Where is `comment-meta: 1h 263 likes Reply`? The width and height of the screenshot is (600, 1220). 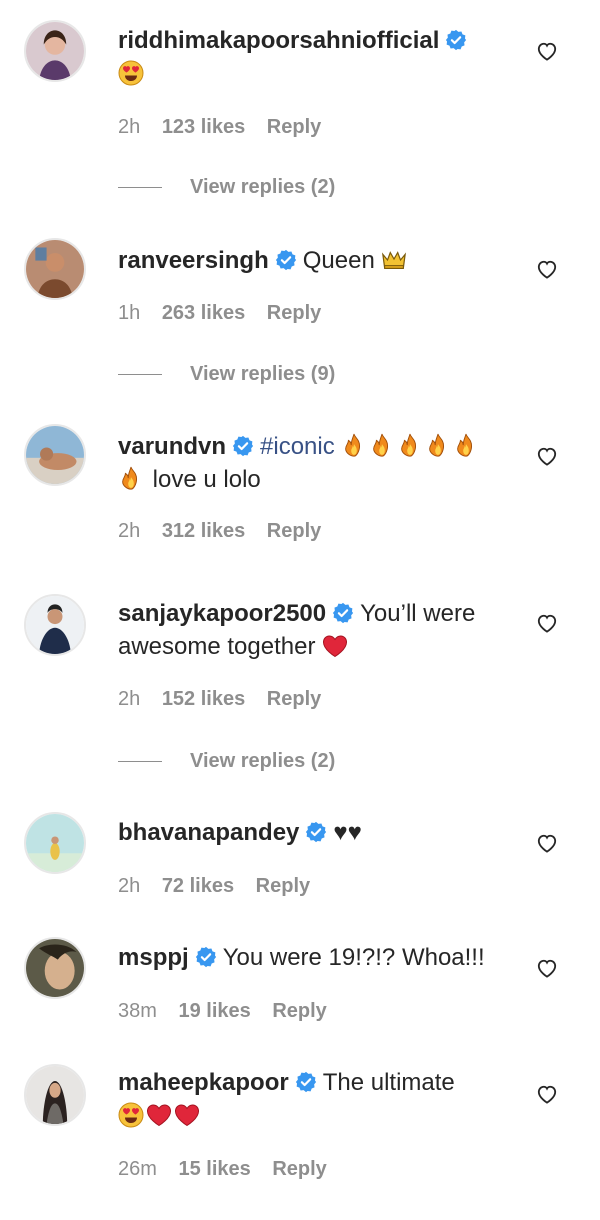 comment-meta: 1h 263 likes Reply is located at coordinates (227, 313).